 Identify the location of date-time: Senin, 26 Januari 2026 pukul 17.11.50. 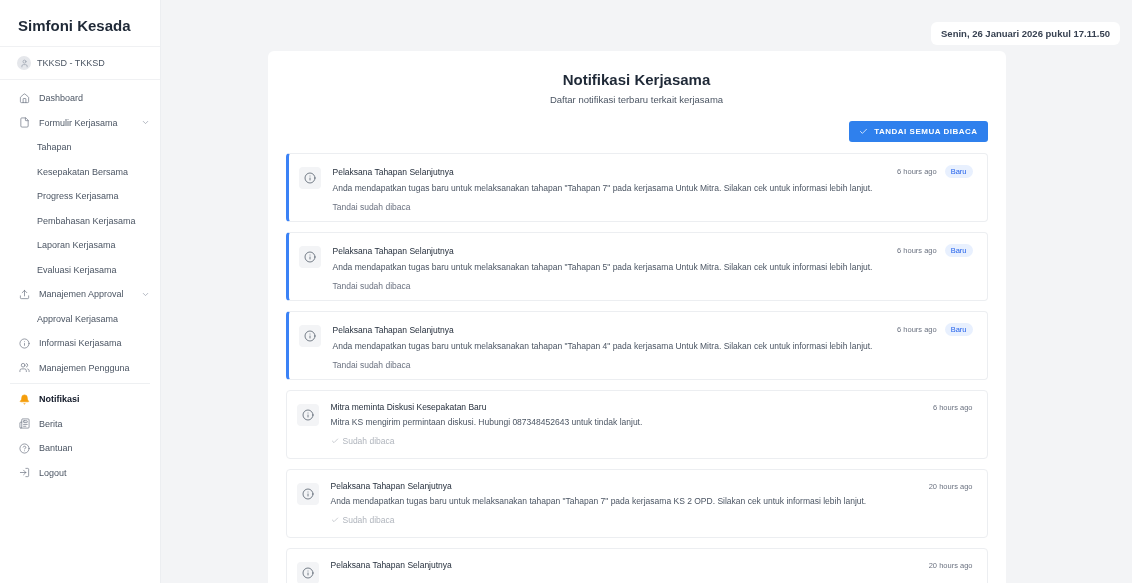
(1025, 33).